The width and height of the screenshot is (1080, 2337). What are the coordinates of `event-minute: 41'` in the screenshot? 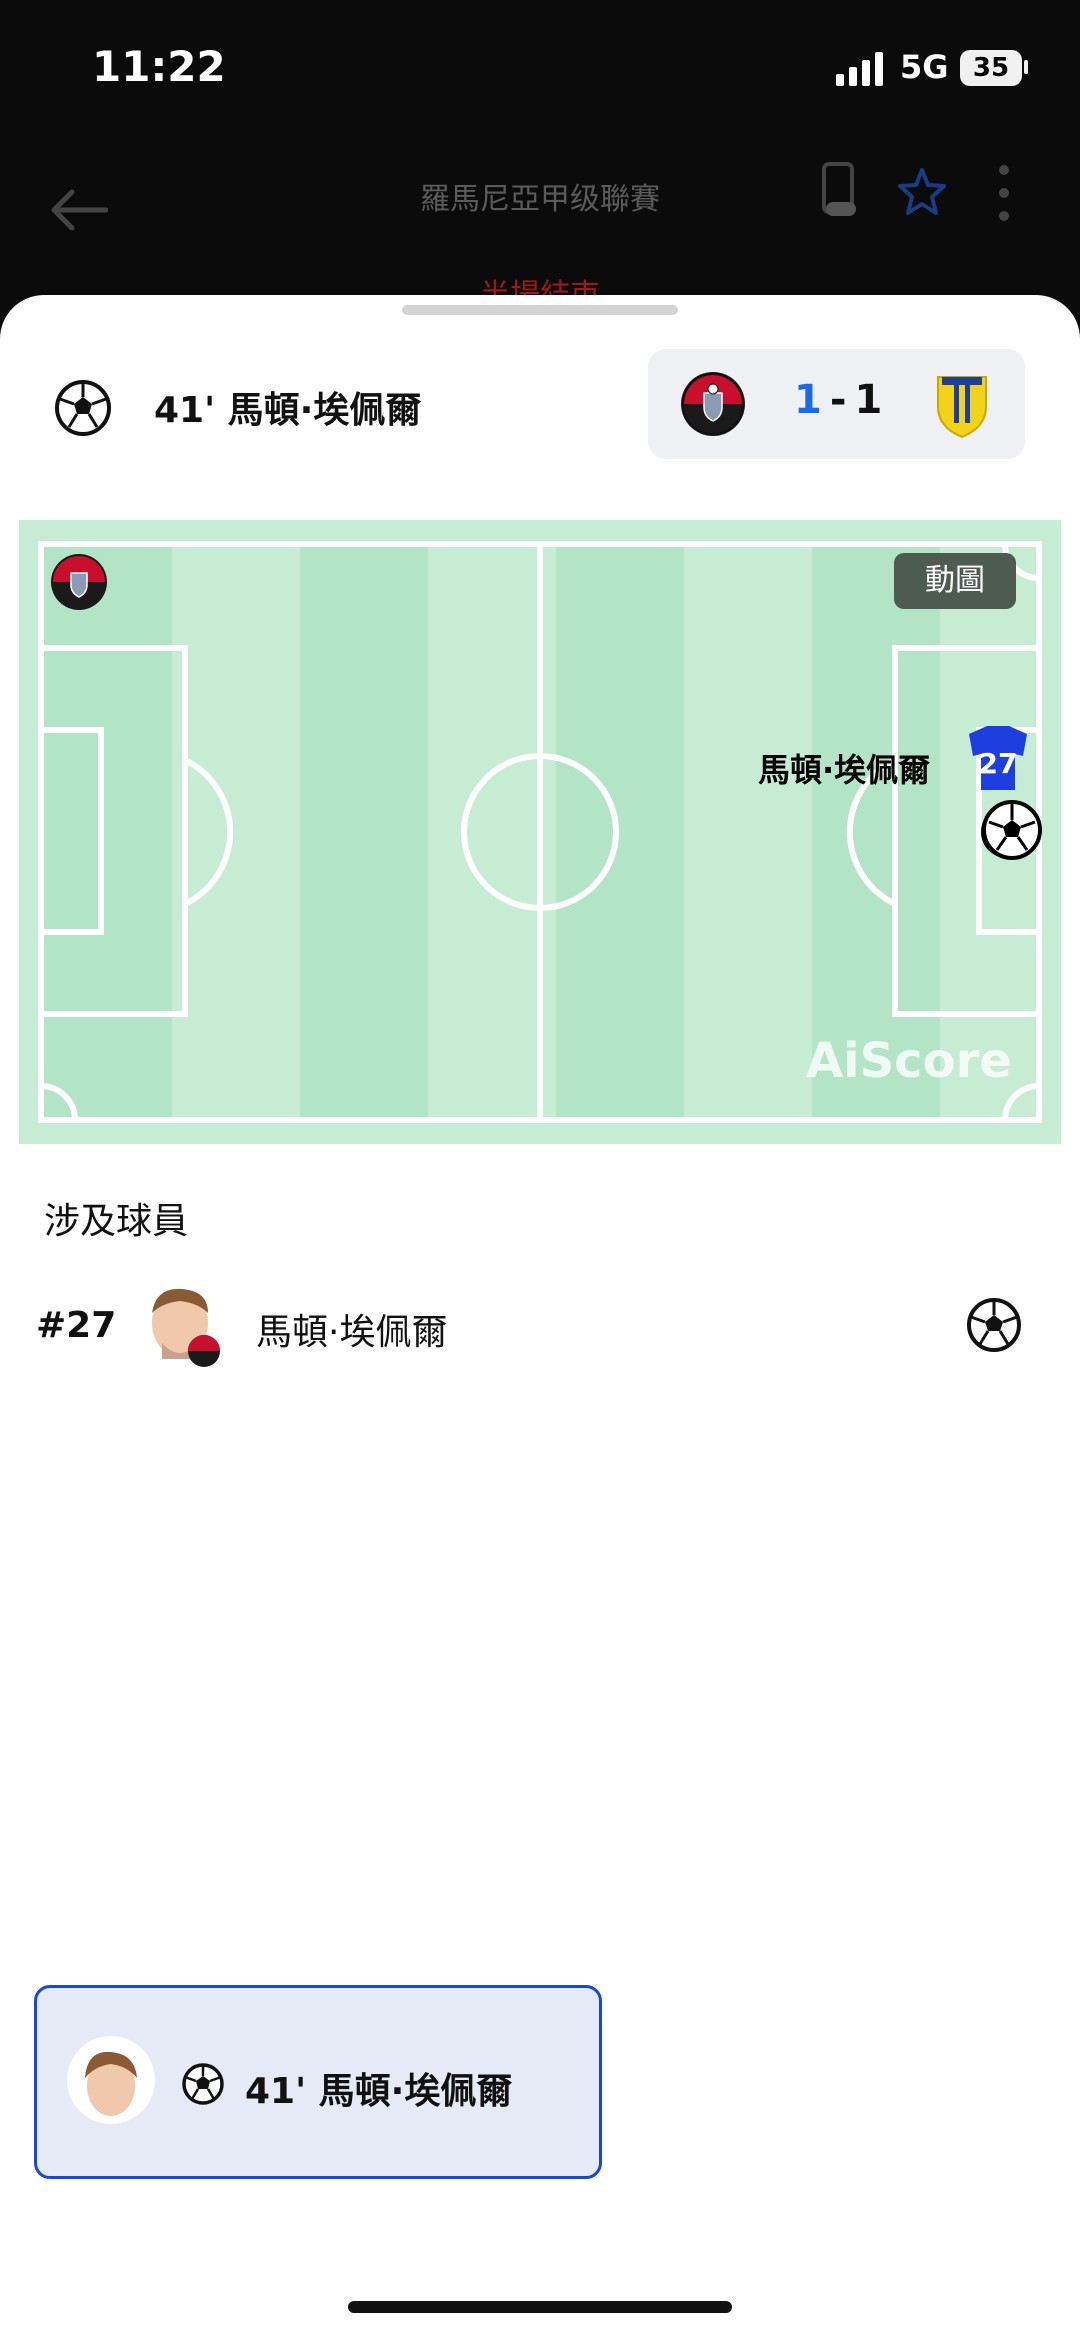 It's located at (185, 410).